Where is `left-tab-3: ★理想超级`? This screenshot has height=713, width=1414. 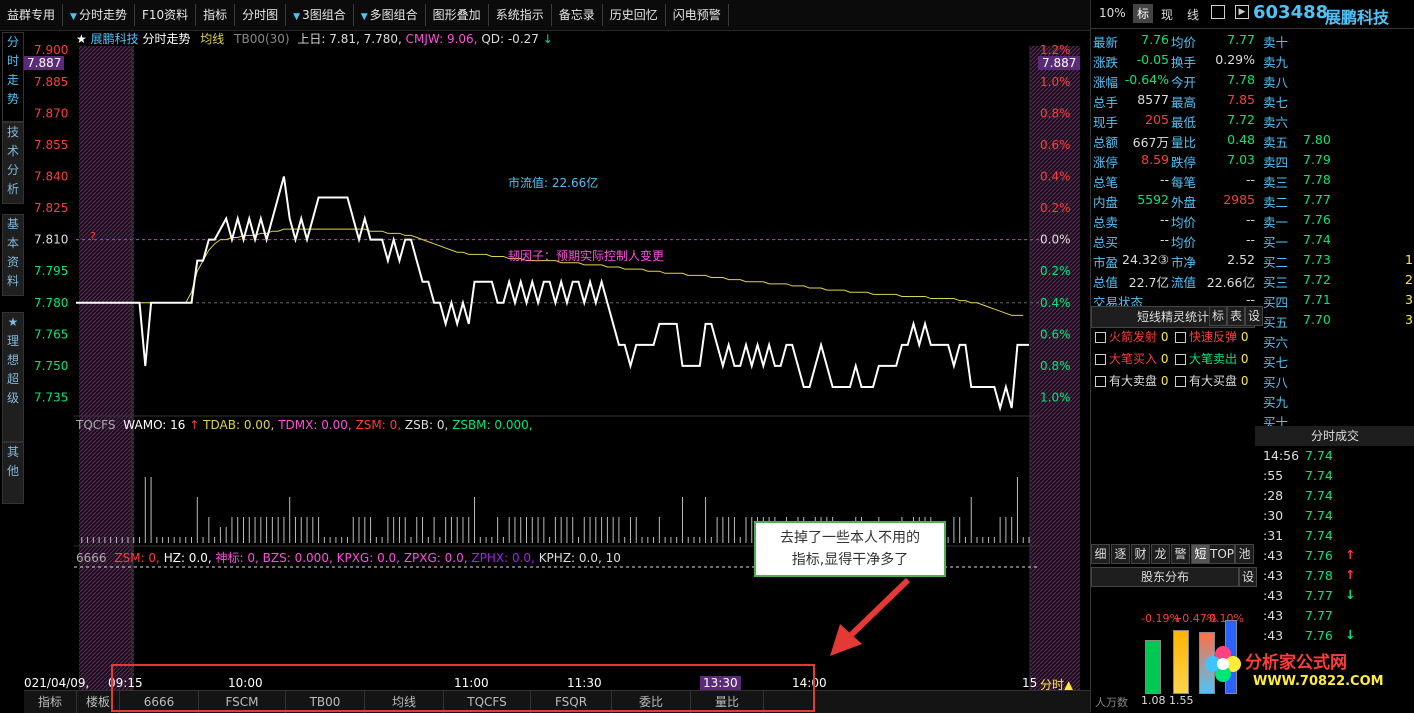
left-tab-3: ★理想超级 is located at coordinates (13, 377).